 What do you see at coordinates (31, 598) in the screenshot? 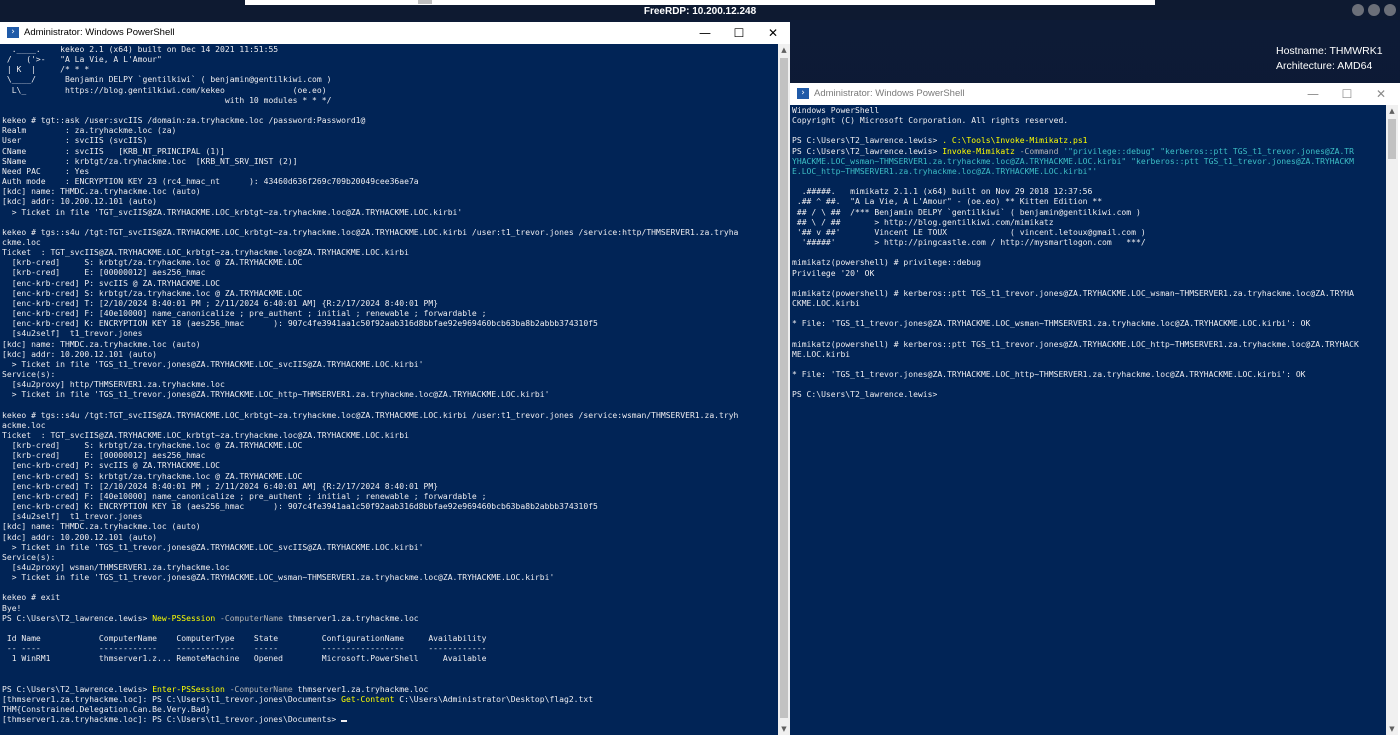
I see `console-line: kekeo # exit` at bounding box center [31, 598].